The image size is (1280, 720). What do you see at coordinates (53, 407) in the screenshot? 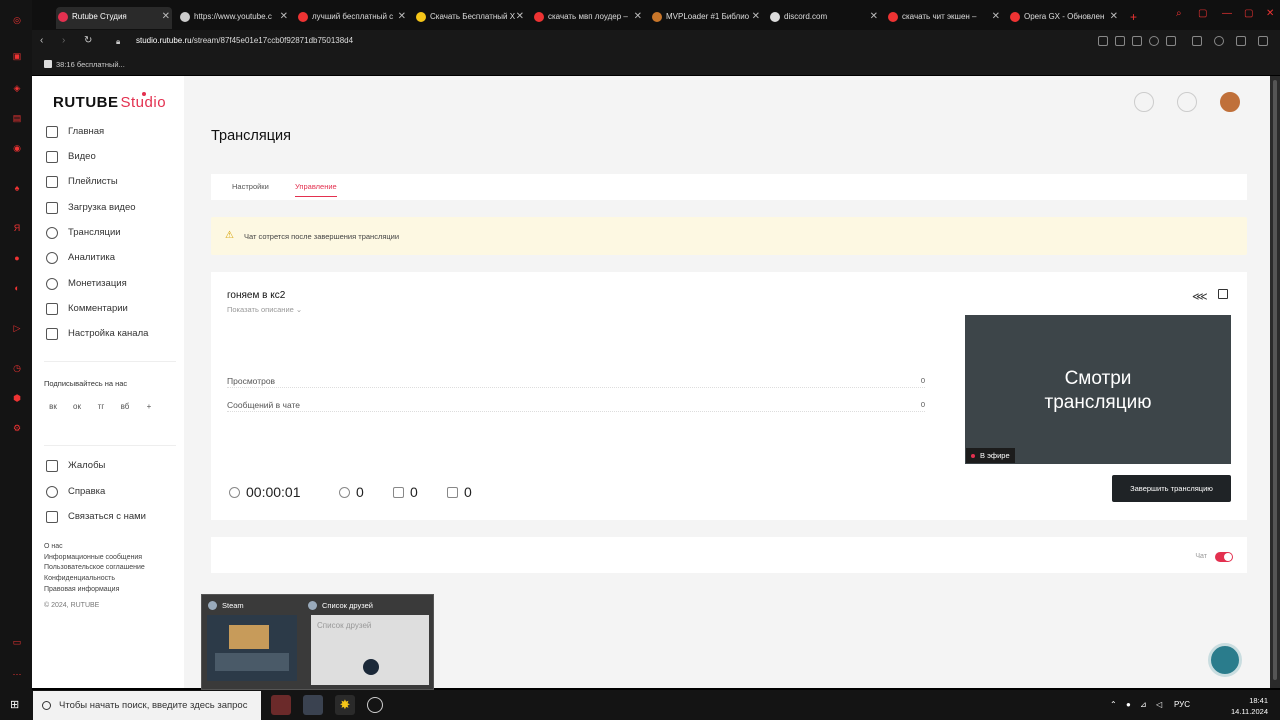
I see `vk-icon: вк` at bounding box center [53, 407].